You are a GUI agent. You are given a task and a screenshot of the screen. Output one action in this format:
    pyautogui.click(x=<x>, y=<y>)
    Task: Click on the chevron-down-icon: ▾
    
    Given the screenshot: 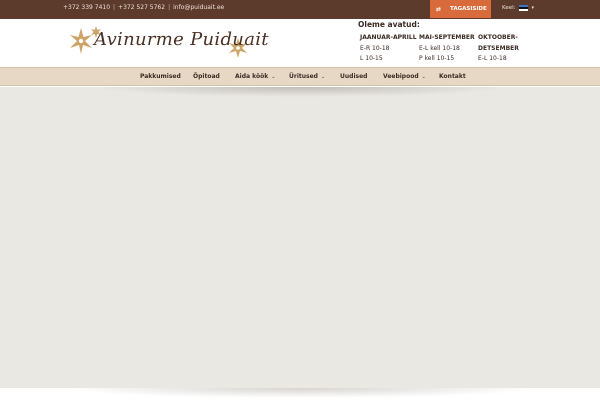 What is the action you would take?
    pyautogui.click(x=532, y=8)
    